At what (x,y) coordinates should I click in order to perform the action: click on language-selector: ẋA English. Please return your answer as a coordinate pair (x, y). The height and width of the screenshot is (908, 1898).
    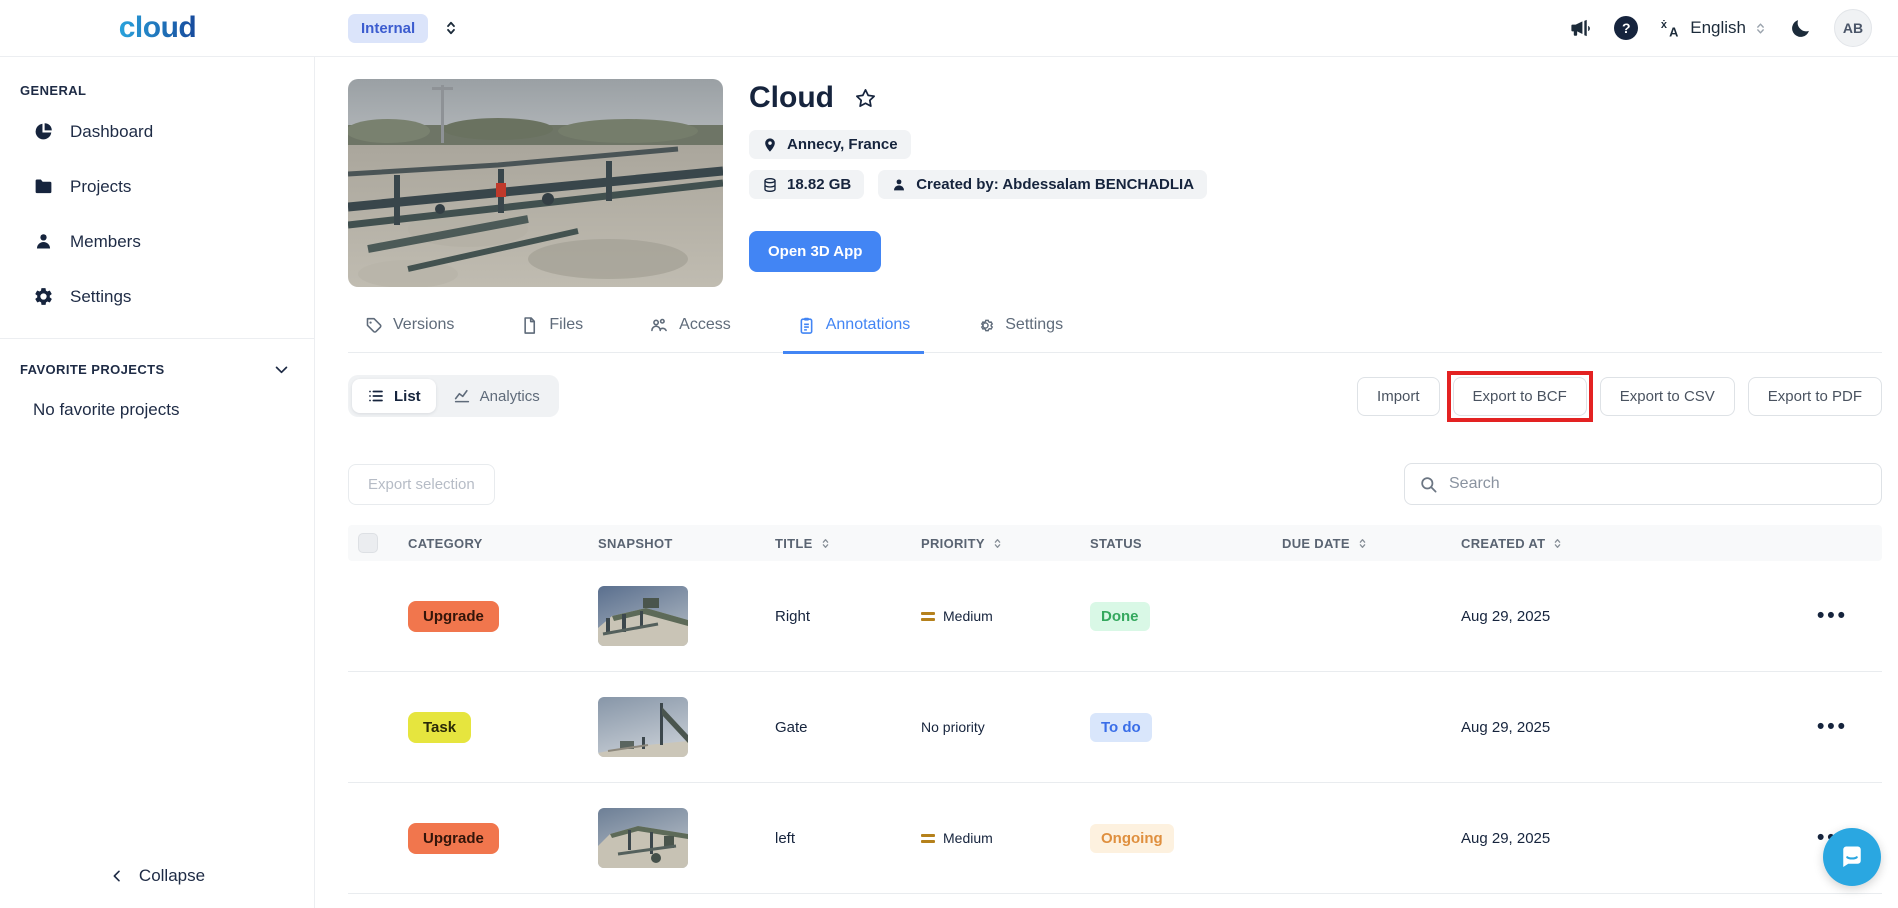
    Looking at the image, I should click on (1713, 28).